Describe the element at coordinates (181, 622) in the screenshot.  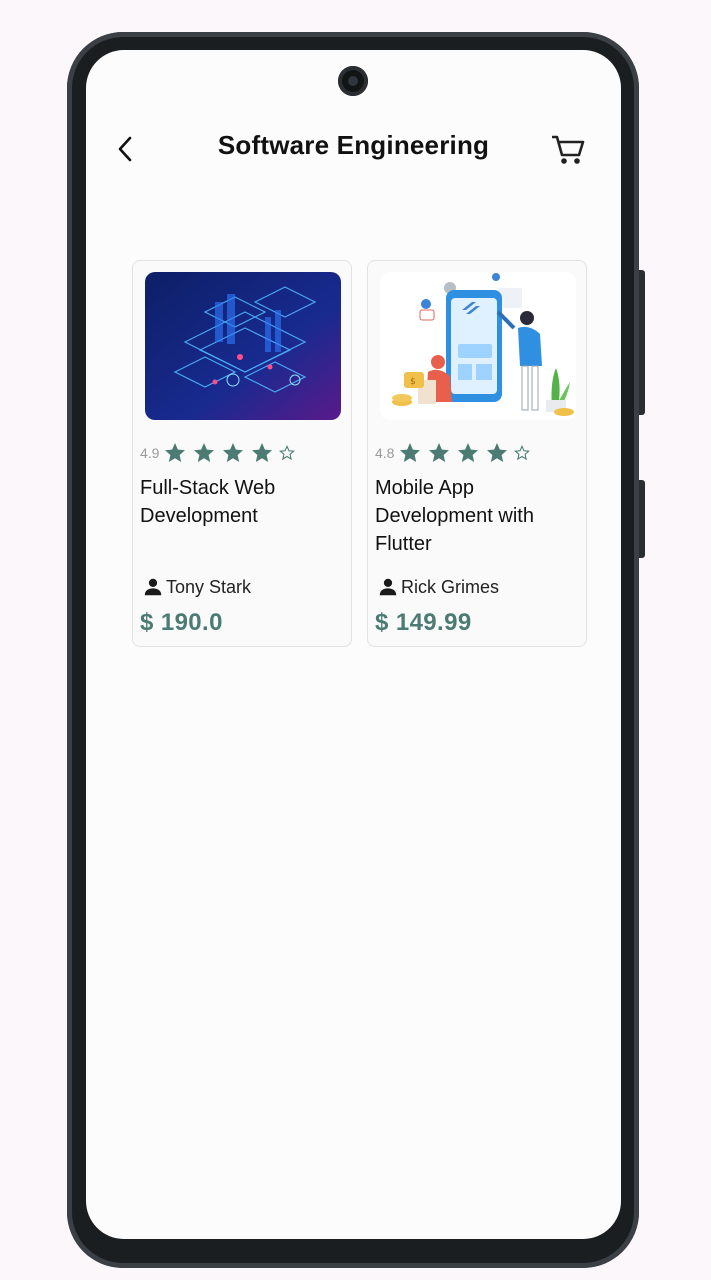
I see `course-price: $ 190.0` at that location.